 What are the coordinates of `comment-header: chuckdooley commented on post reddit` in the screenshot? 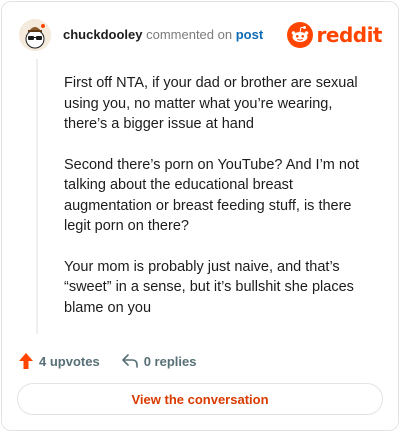 It's located at (201, 35).